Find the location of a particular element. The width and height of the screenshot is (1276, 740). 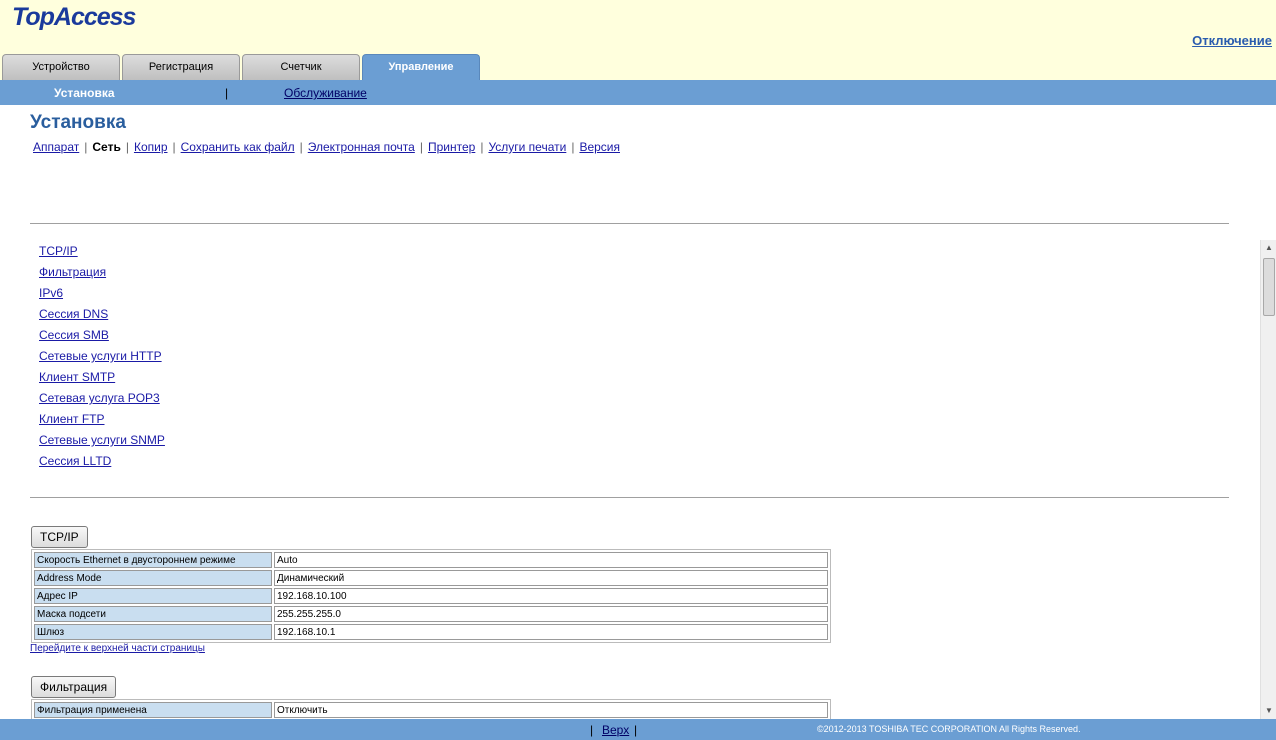

tab-administration: Управление is located at coordinates (421, 67).